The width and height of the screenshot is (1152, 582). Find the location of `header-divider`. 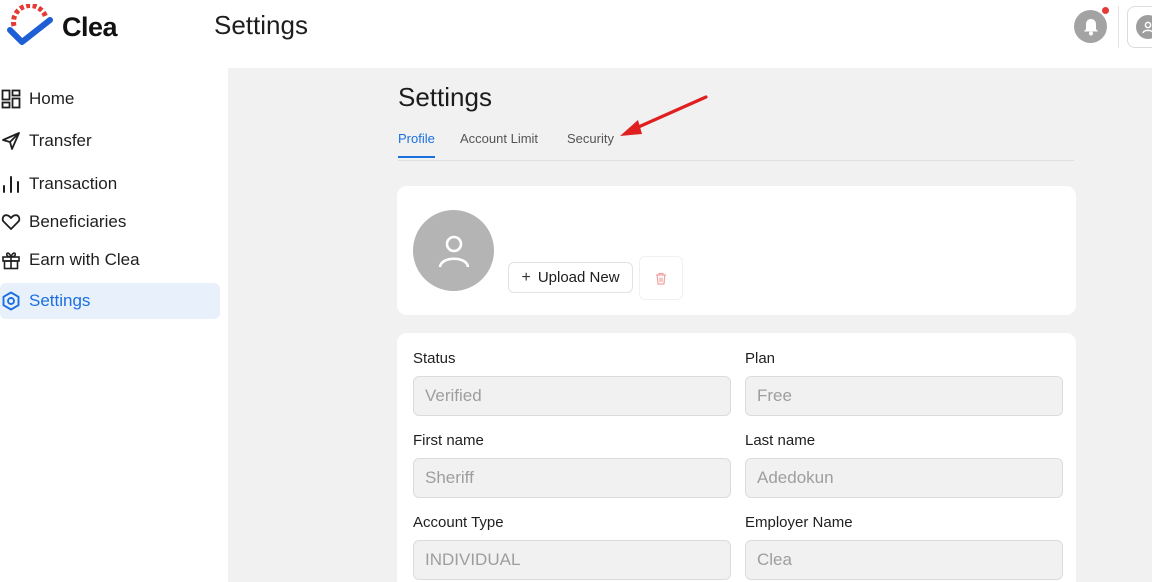

header-divider is located at coordinates (1118, 27).